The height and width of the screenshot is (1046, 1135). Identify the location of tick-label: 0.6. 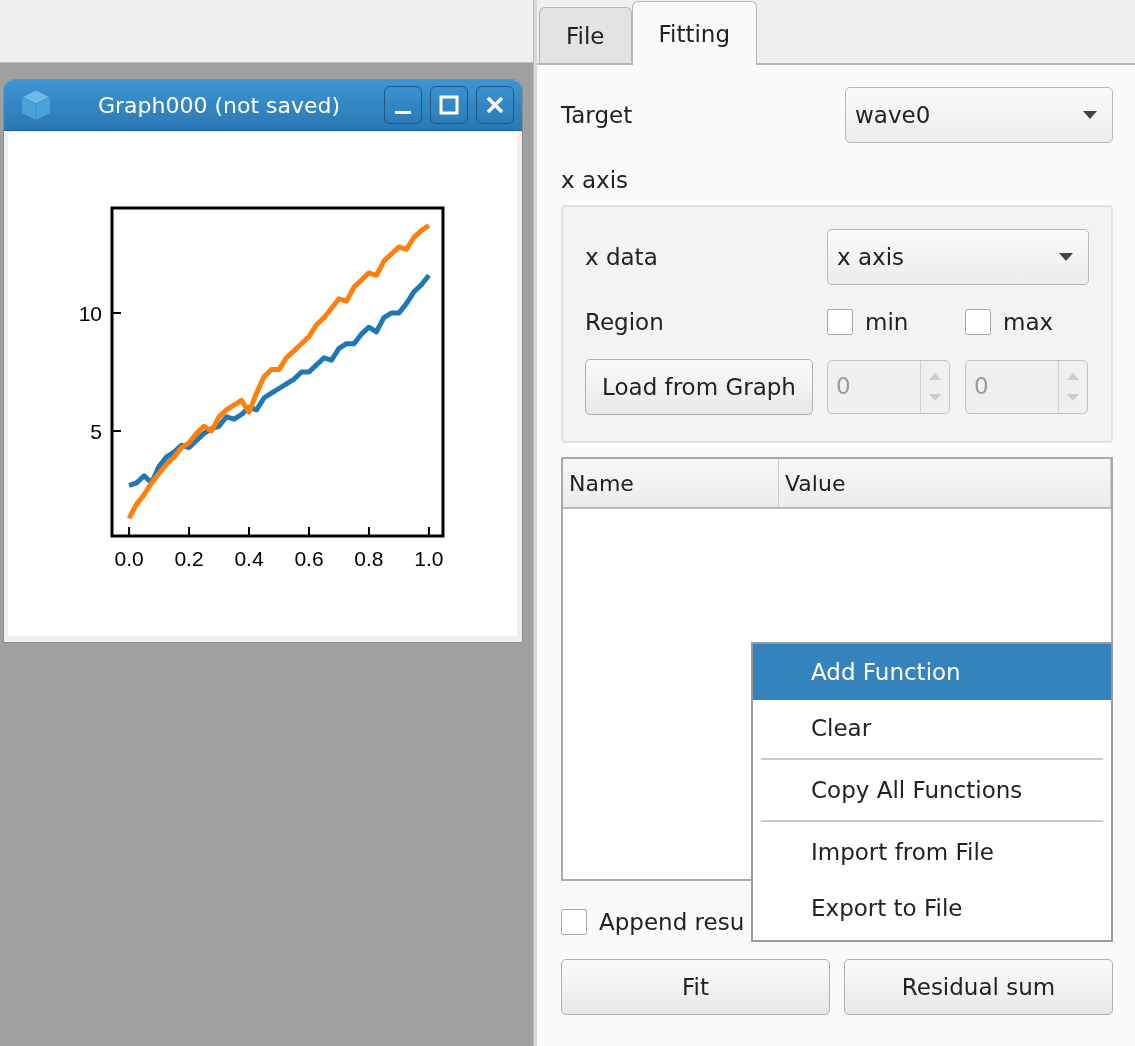
(309, 558).